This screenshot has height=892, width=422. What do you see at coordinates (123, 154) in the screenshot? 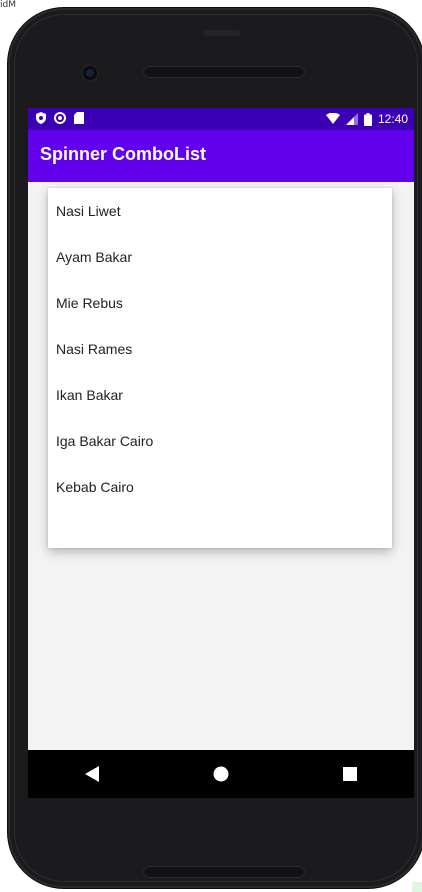
I see `app-title: Spinner ComboList` at bounding box center [123, 154].